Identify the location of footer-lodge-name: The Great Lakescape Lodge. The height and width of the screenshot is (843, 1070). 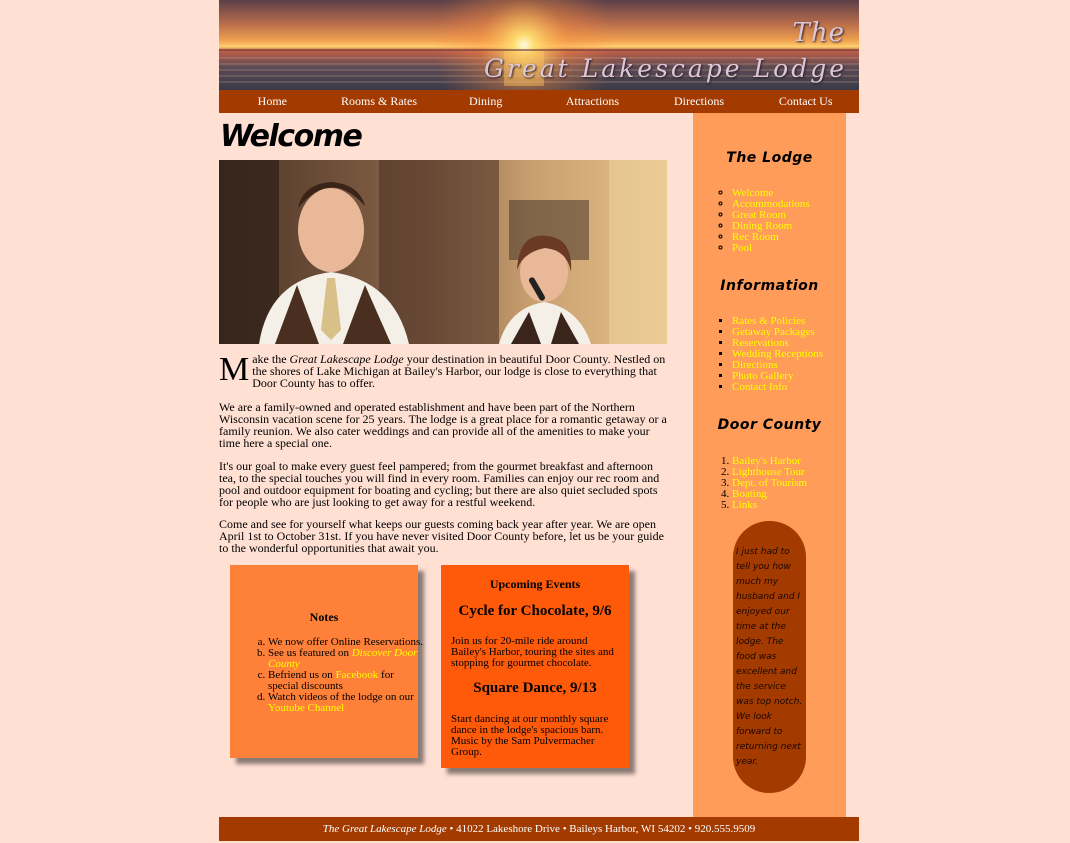
(384, 829).